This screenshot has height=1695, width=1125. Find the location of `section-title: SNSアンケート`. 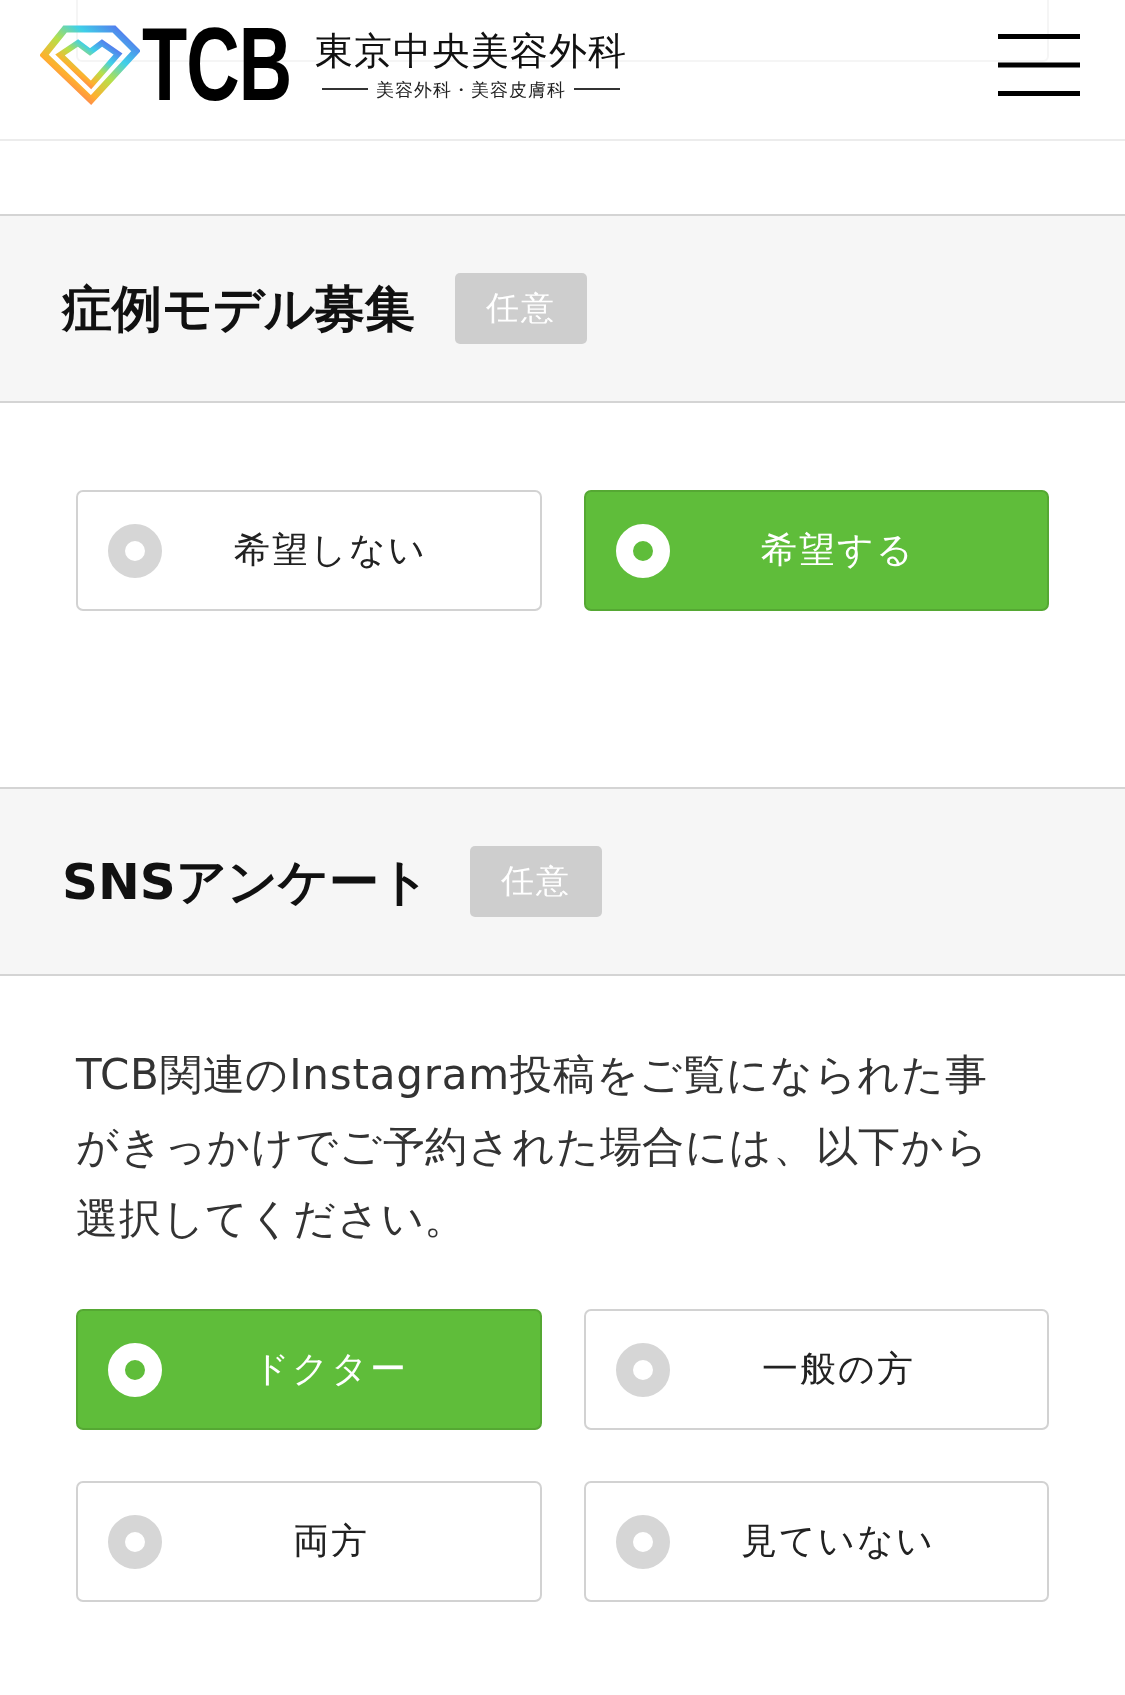

section-title: SNSアンケート is located at coordinates (246, 881).